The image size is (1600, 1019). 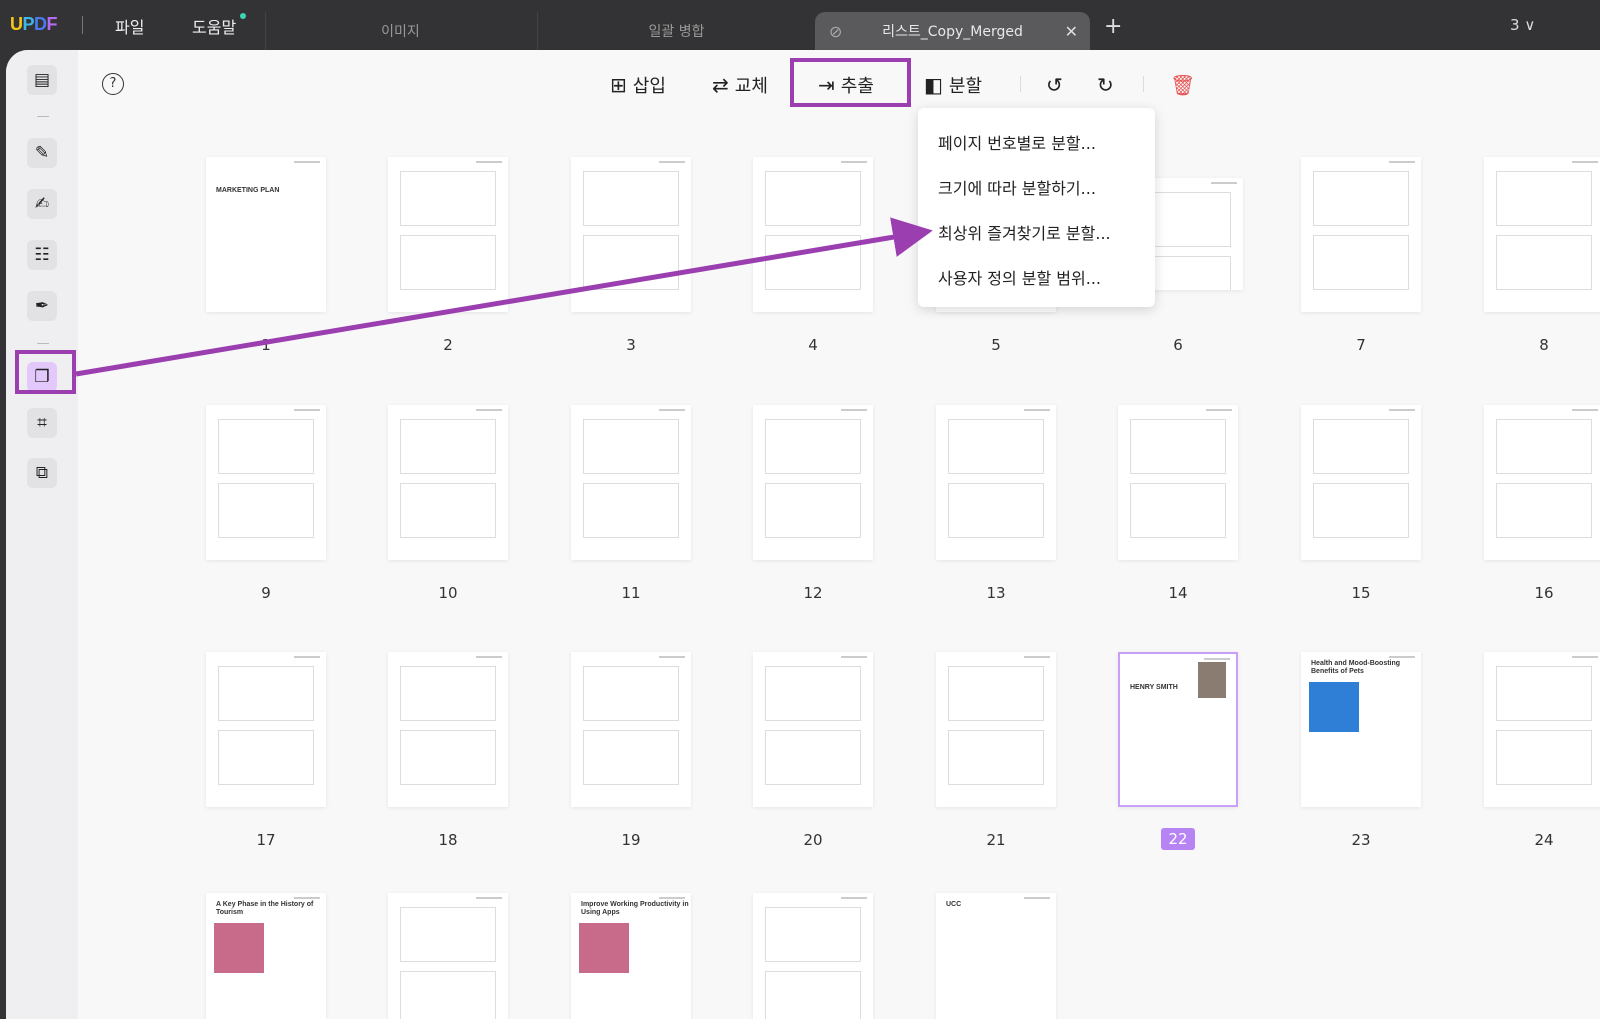 I want to click on annotation-arrow, so click(x=504, y=297).